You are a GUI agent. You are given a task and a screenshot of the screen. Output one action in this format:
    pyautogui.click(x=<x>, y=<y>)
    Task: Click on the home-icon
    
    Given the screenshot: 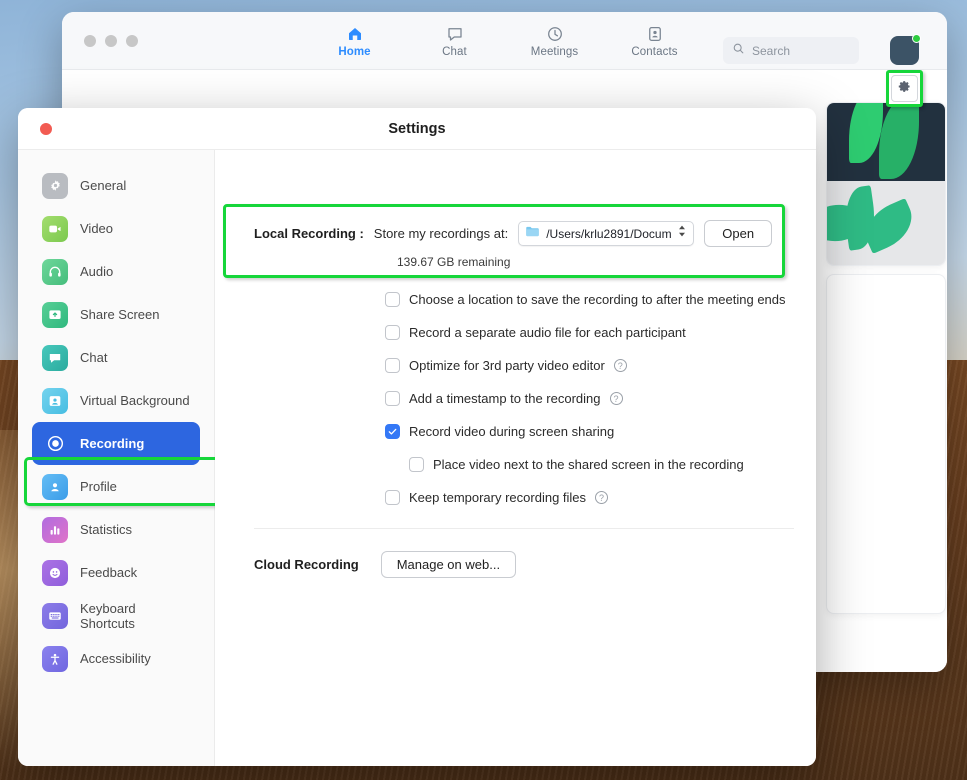 What is the action you would take?
    pyautogui.click(x=355, y=34)
    